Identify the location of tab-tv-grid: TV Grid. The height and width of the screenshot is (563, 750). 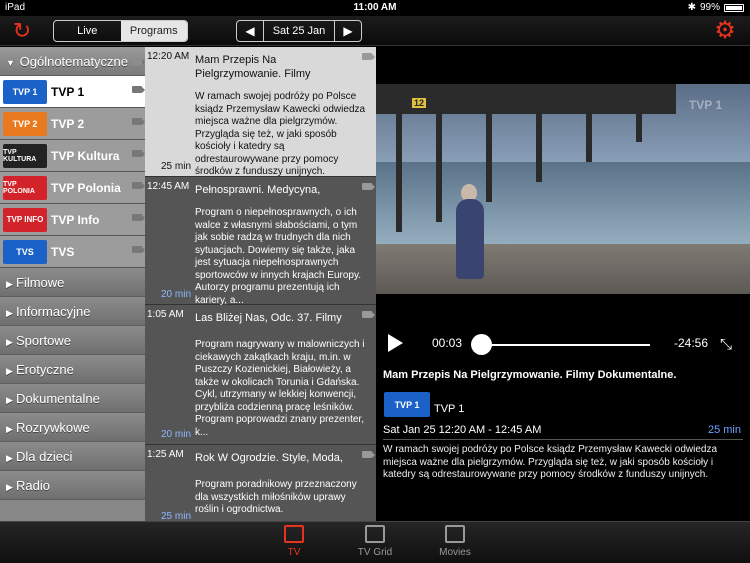
(375, 541).